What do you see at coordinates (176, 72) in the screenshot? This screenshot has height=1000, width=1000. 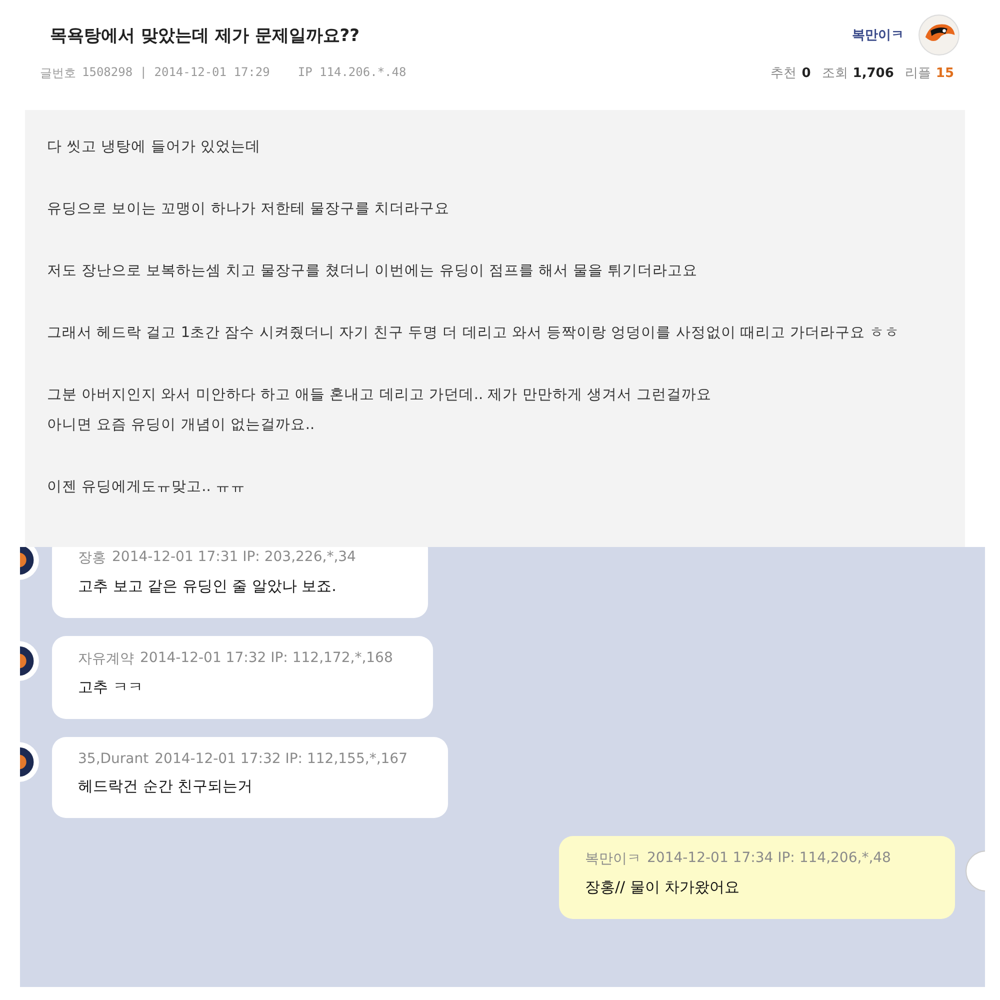 I see `post-number-date: 1508298 | 2014-12-01 17:29` at bounding box center [176, 72].